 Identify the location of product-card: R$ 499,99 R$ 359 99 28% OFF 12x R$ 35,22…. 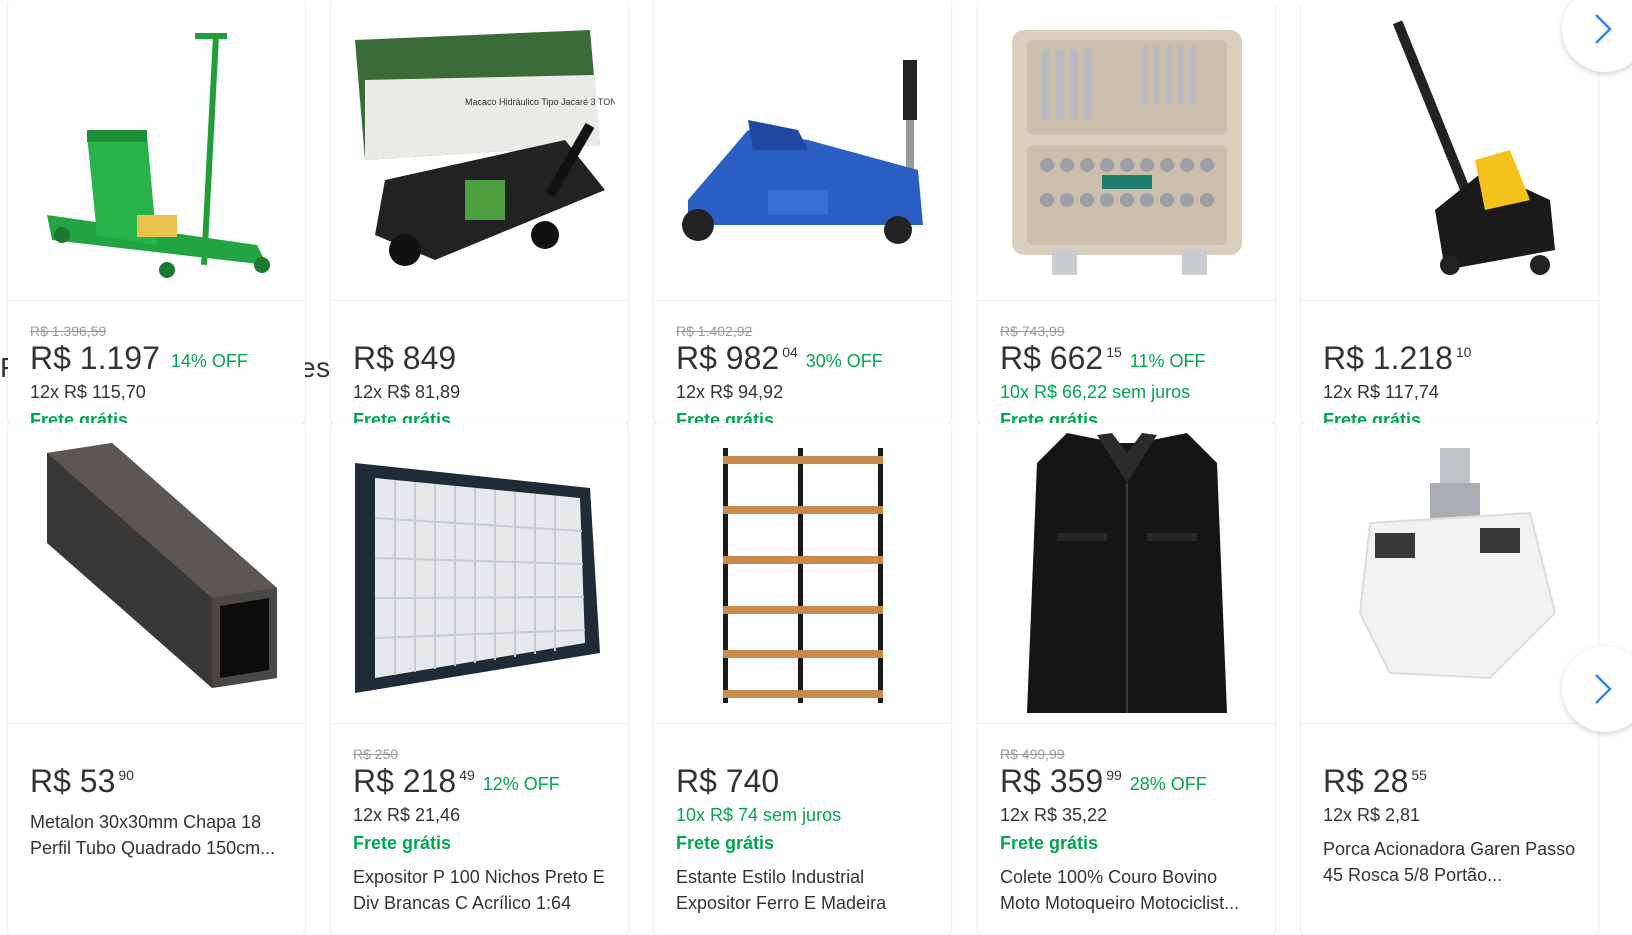
(1126, 679).